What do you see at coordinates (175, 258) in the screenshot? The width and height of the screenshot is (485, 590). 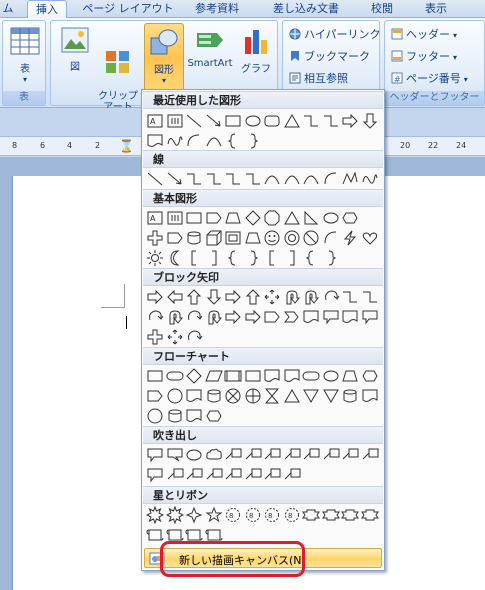 I see `moon-shape-icon` at bounding box center [175, 258].